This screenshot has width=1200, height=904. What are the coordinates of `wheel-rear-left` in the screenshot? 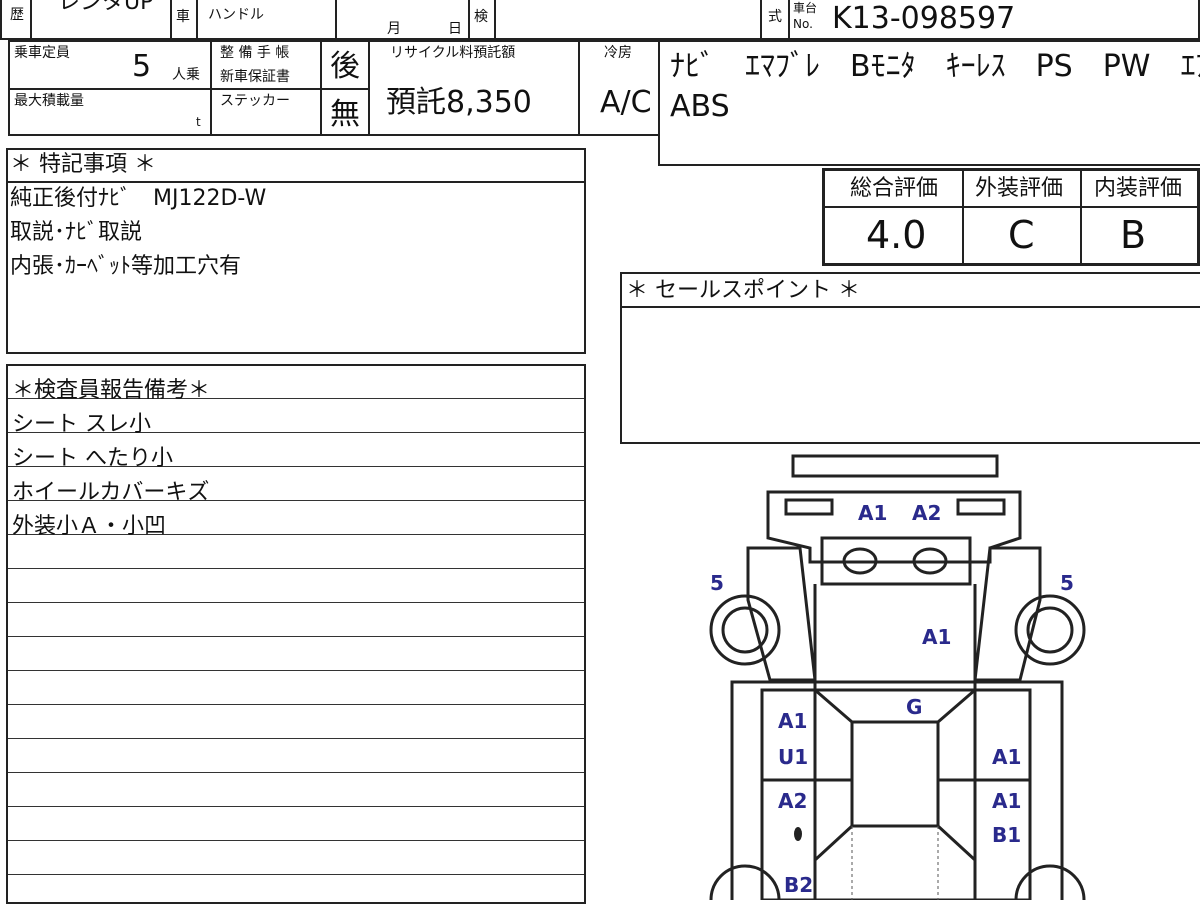 It's located at (745, 882).